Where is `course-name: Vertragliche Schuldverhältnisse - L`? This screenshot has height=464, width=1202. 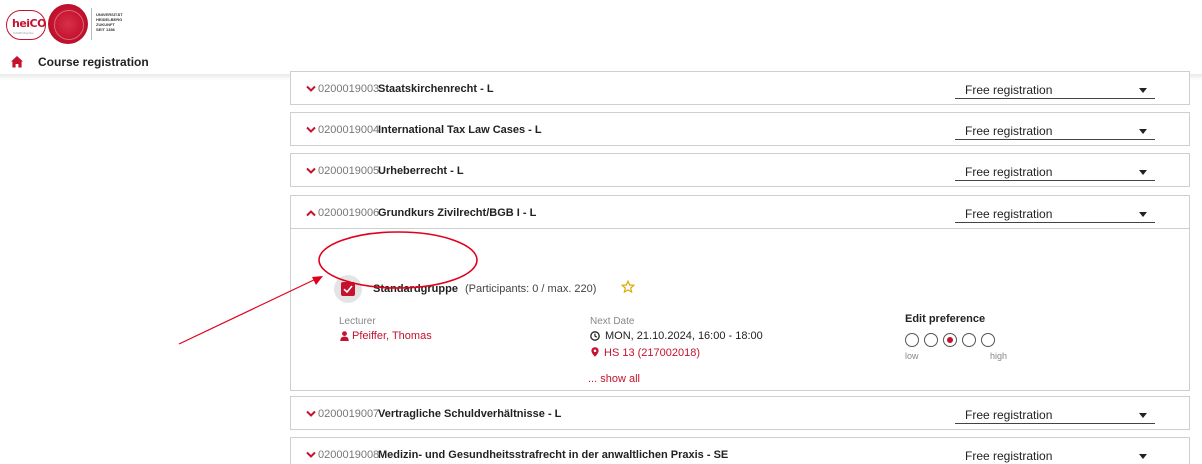 course-name: Vertragliche Schuldverhältnisse - L is located at coordinates (469, 414).